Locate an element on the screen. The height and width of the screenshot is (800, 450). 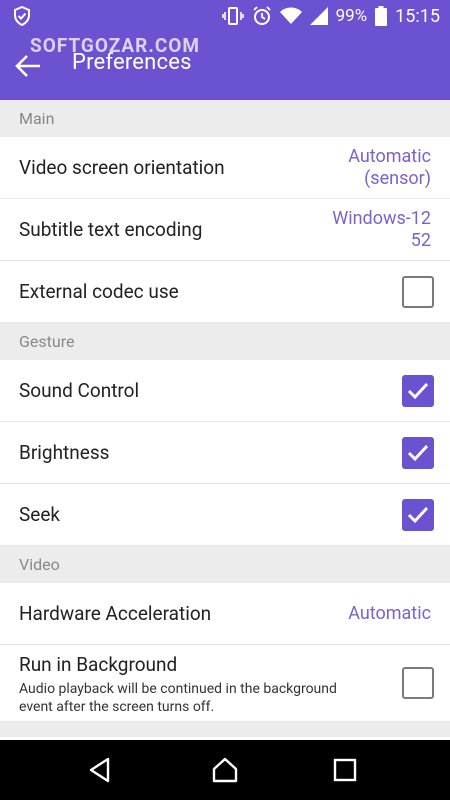
home-nav-icon is located at coordinates (225, 770).